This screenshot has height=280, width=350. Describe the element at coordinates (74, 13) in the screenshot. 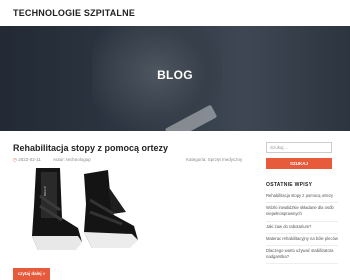

I see `site-title: TECHNOLOGIE SZPITALNE` at that location.